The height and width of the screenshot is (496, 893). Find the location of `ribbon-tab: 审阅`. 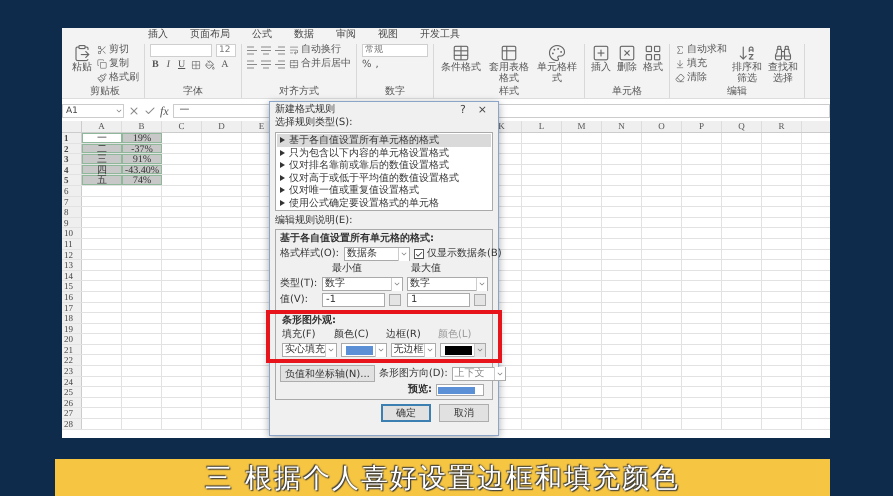

ribbon-tab: 审阅 is located at coordinates (346, 35).